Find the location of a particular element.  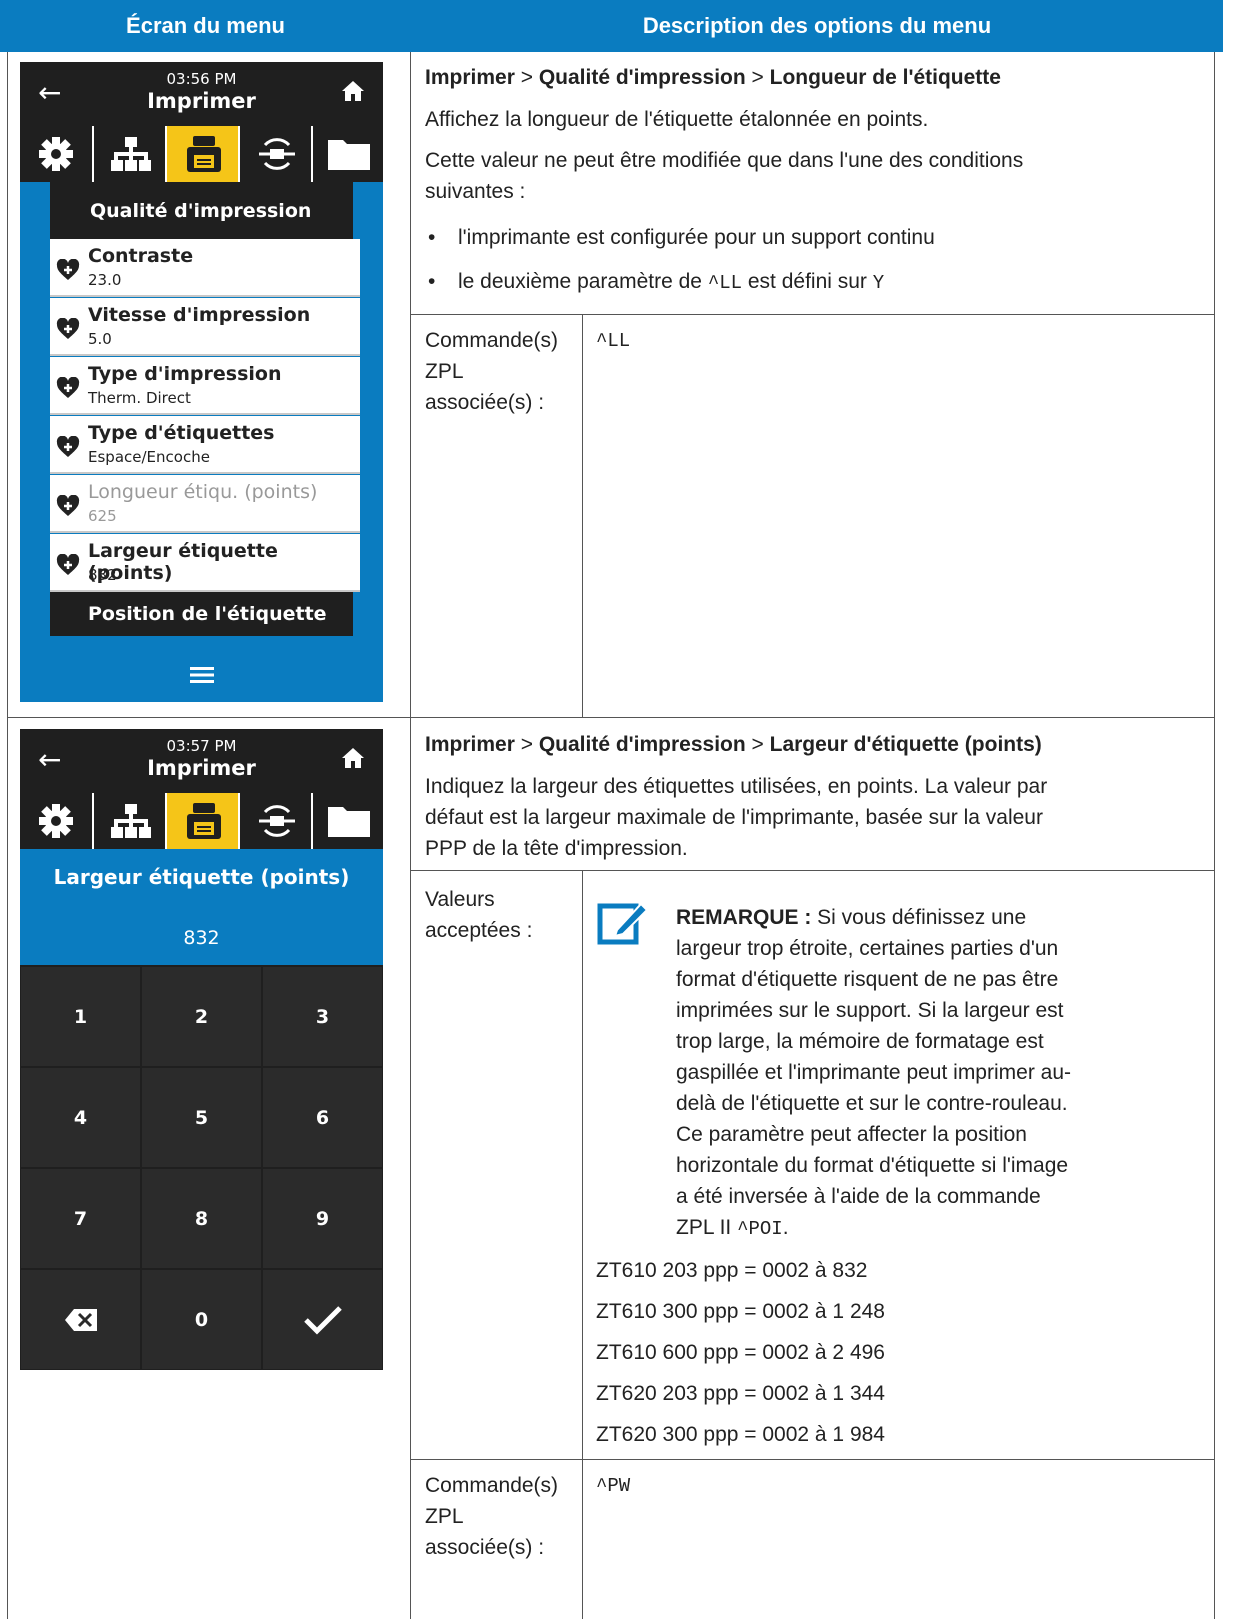

key-5: 5 is located at coordinates (201, 1117).